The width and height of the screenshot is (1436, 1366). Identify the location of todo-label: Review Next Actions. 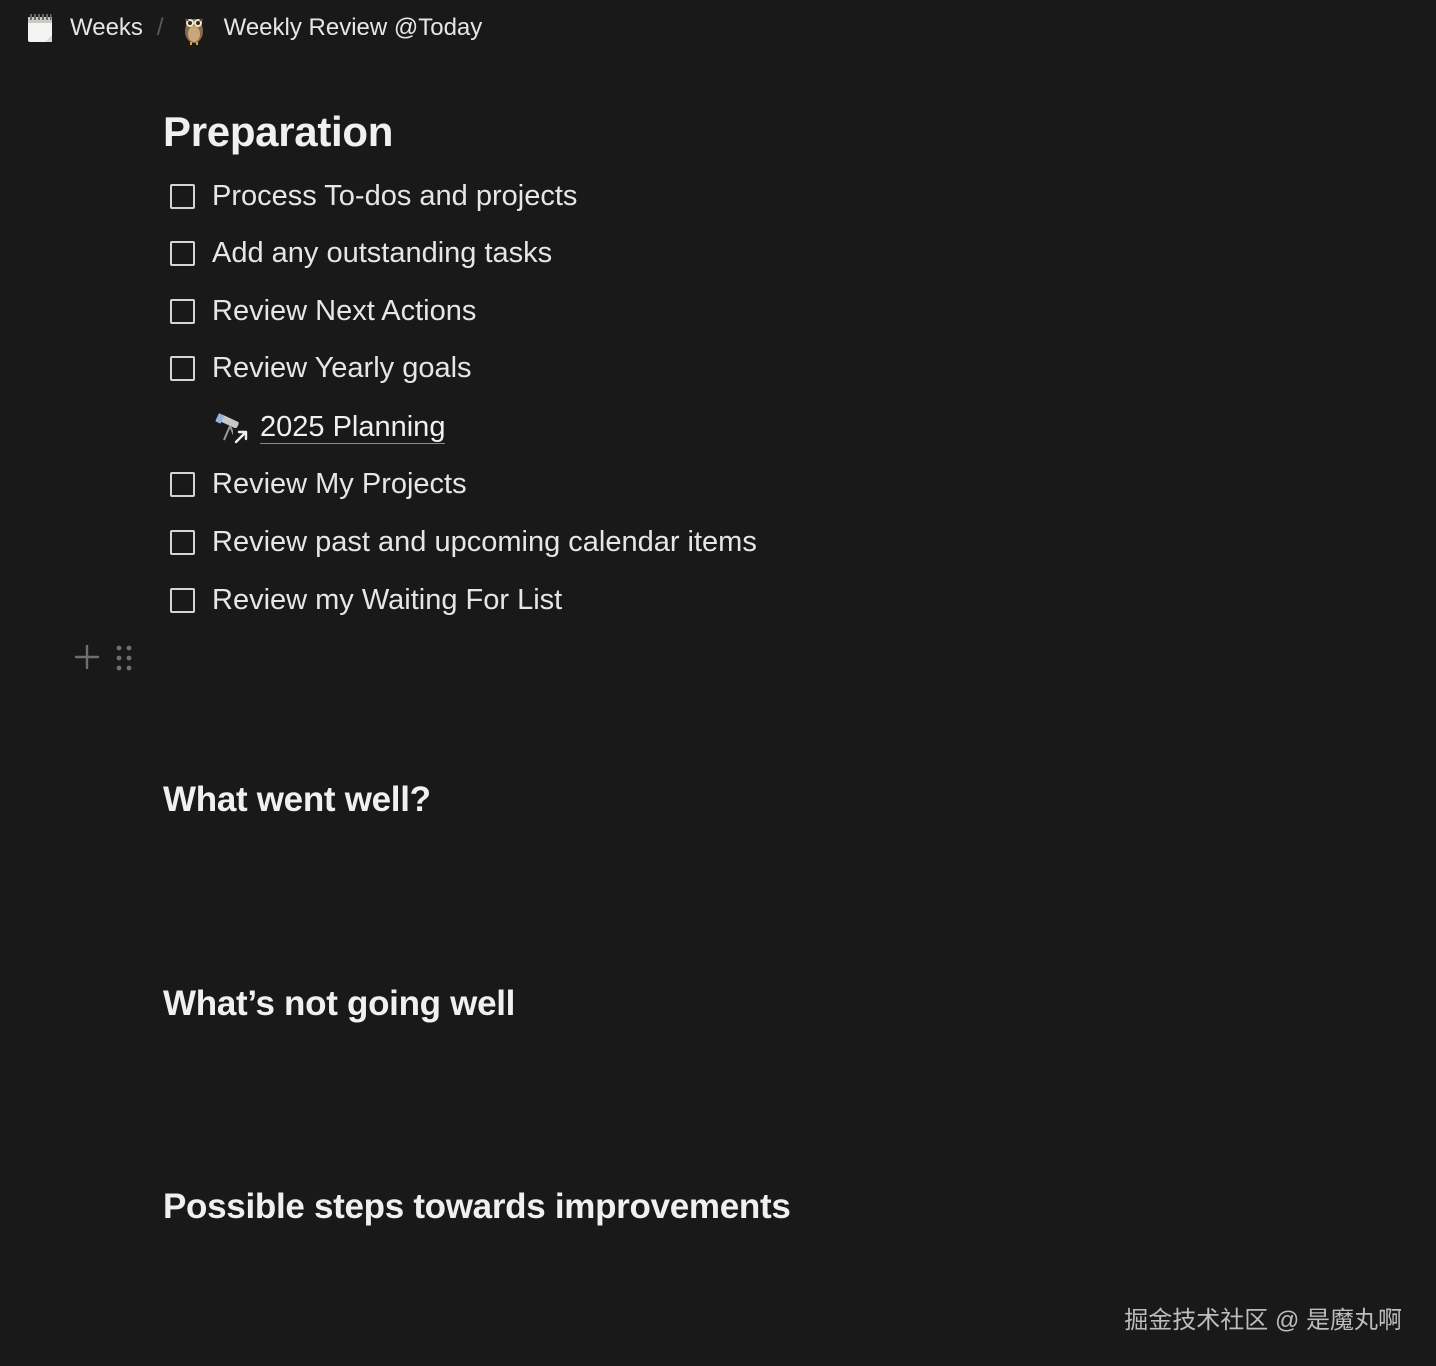
(344, 311).